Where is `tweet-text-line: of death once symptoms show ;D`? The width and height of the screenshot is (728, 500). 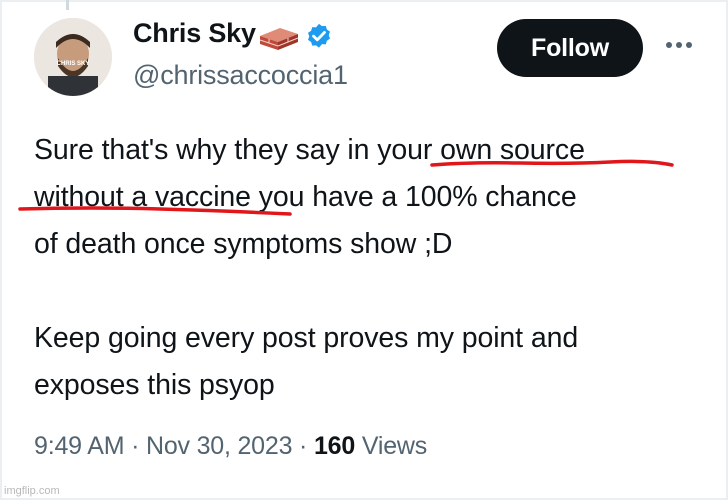
tweet-text-line: of death once symptoms show ;D is located at coordinates (243, 244).